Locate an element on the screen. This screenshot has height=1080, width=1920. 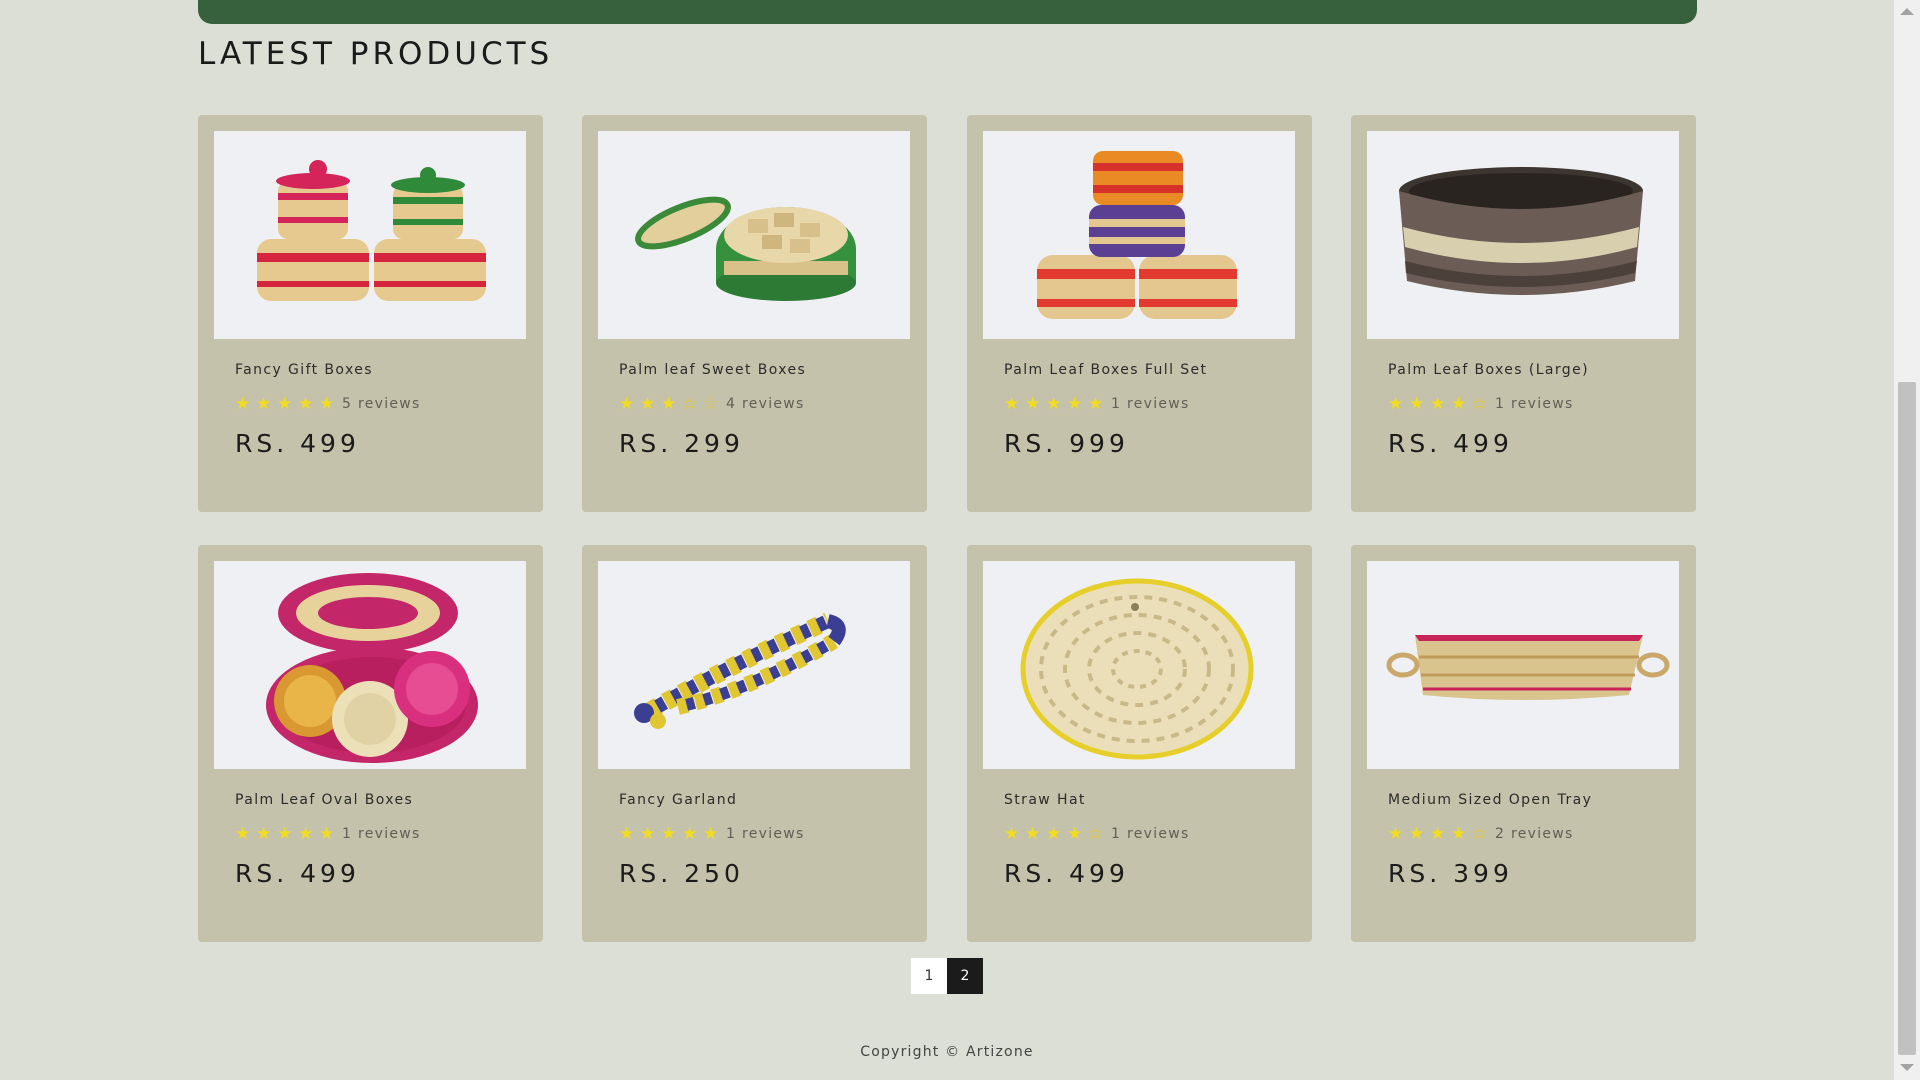
product-card: Straw Hat ★ ★ ★ ★ ☆ 1 reviews RS. 499 is located at coordinates (1139, 743).